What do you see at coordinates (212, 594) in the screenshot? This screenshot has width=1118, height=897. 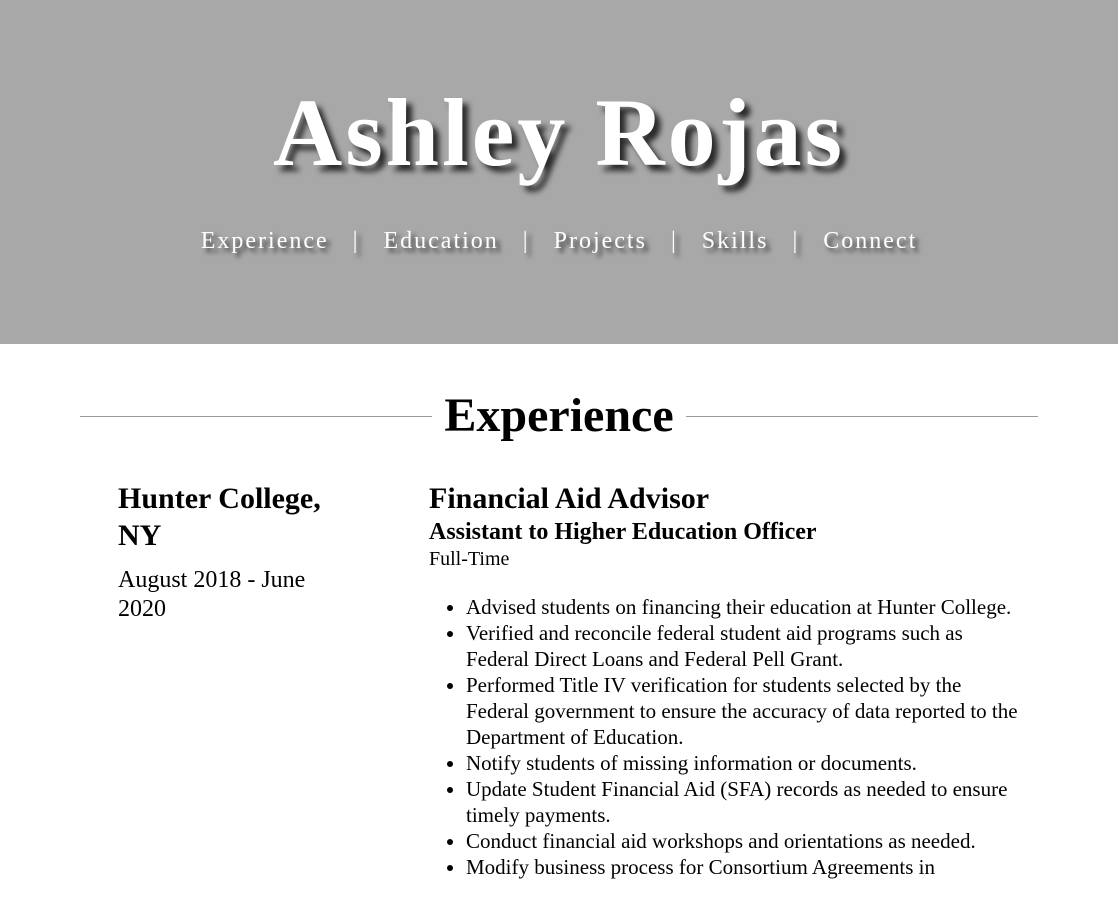 I see `job-dates: August 2018 - June 2020` at bounding box center [212, 594].